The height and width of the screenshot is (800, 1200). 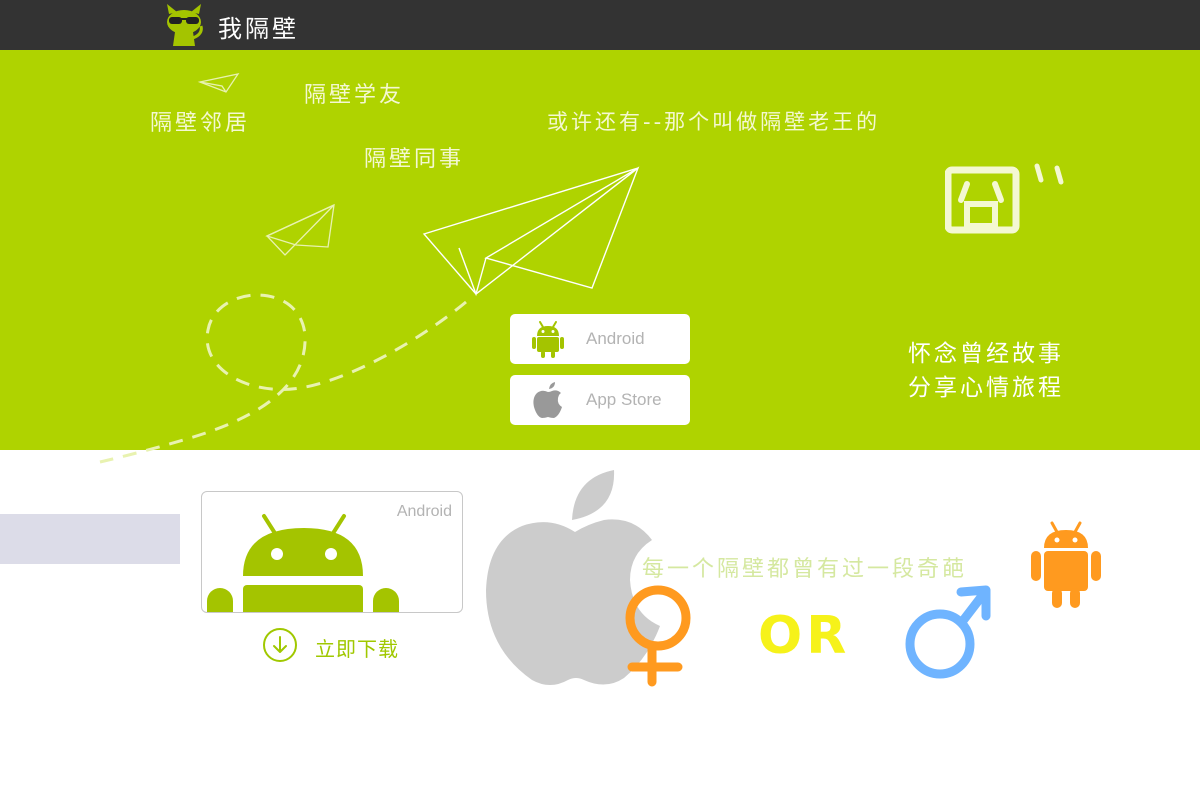 I want to click on app-store-download-button: App Store, so click(x=600, y=400).